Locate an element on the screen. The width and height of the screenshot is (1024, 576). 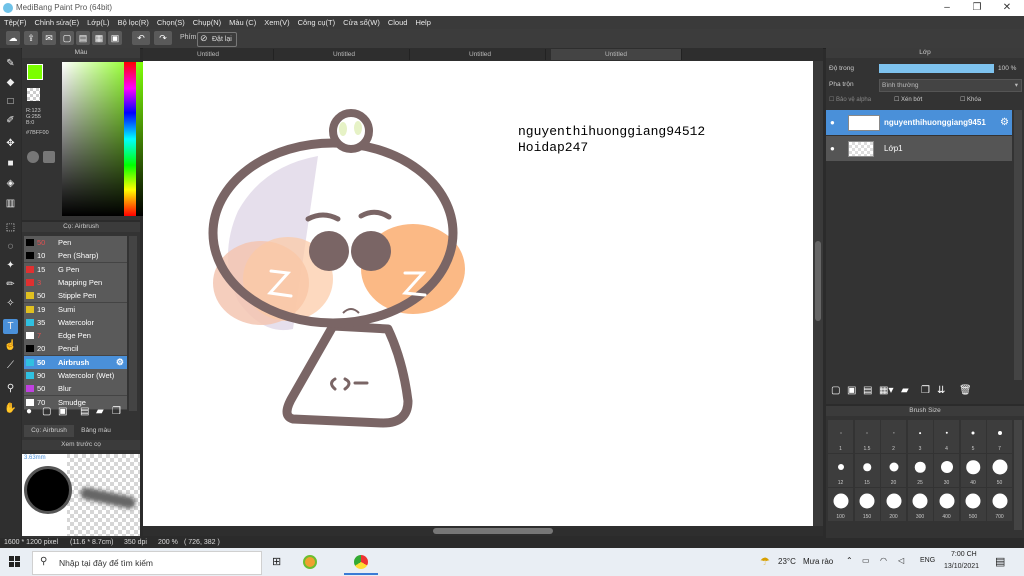
menu-window: Cửa sổ(W) is located at coordinates (361, 22).